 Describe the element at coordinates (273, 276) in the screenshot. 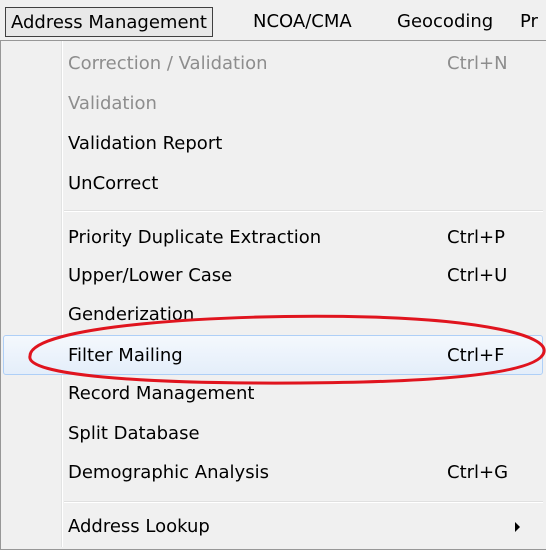

I see `menu-item-upper-lower-case: Upper/Lower Case Ctrl+U` at that location.